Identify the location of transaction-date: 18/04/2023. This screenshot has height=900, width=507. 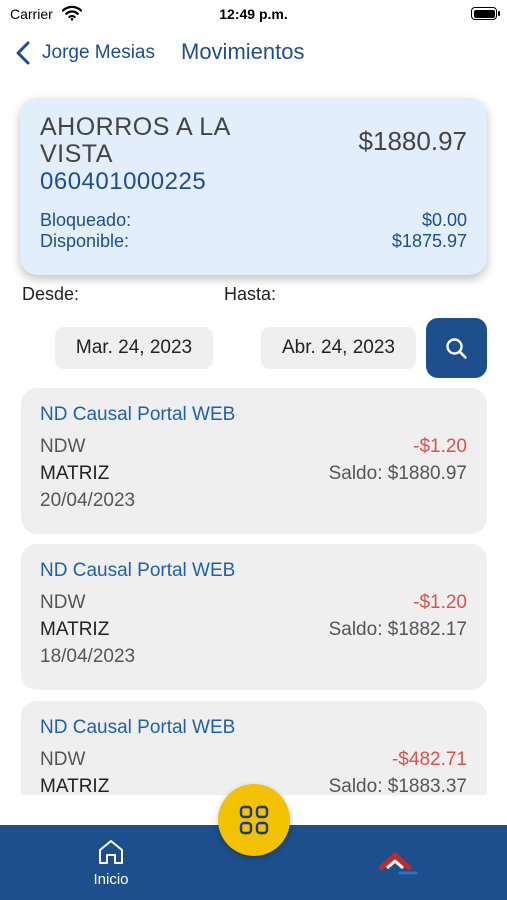
(88, 656).